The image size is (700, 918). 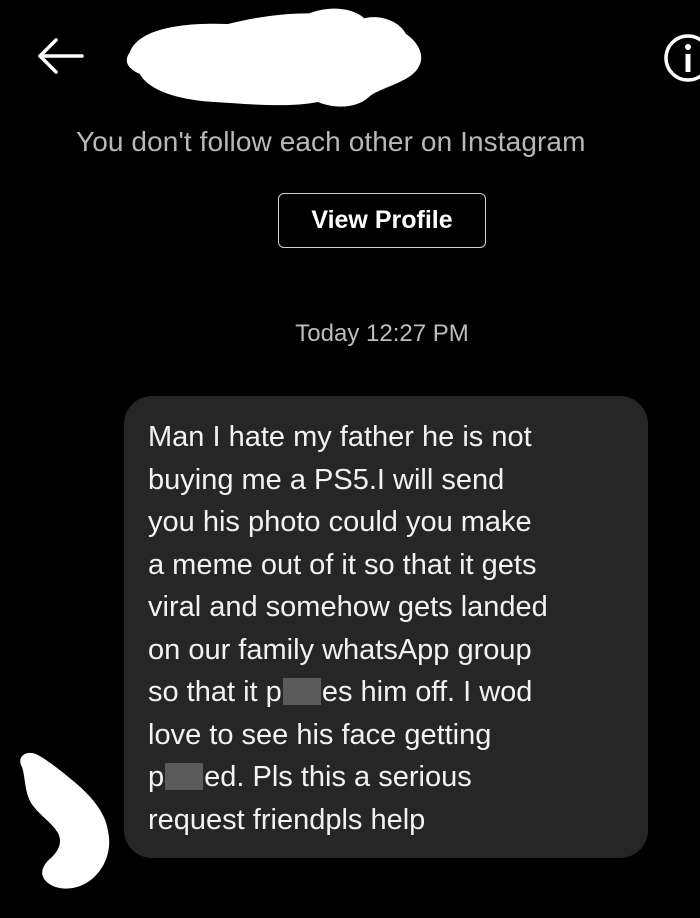 I want to click on message-line: a meme out of it so that it gets, so click(x=342, y=564).